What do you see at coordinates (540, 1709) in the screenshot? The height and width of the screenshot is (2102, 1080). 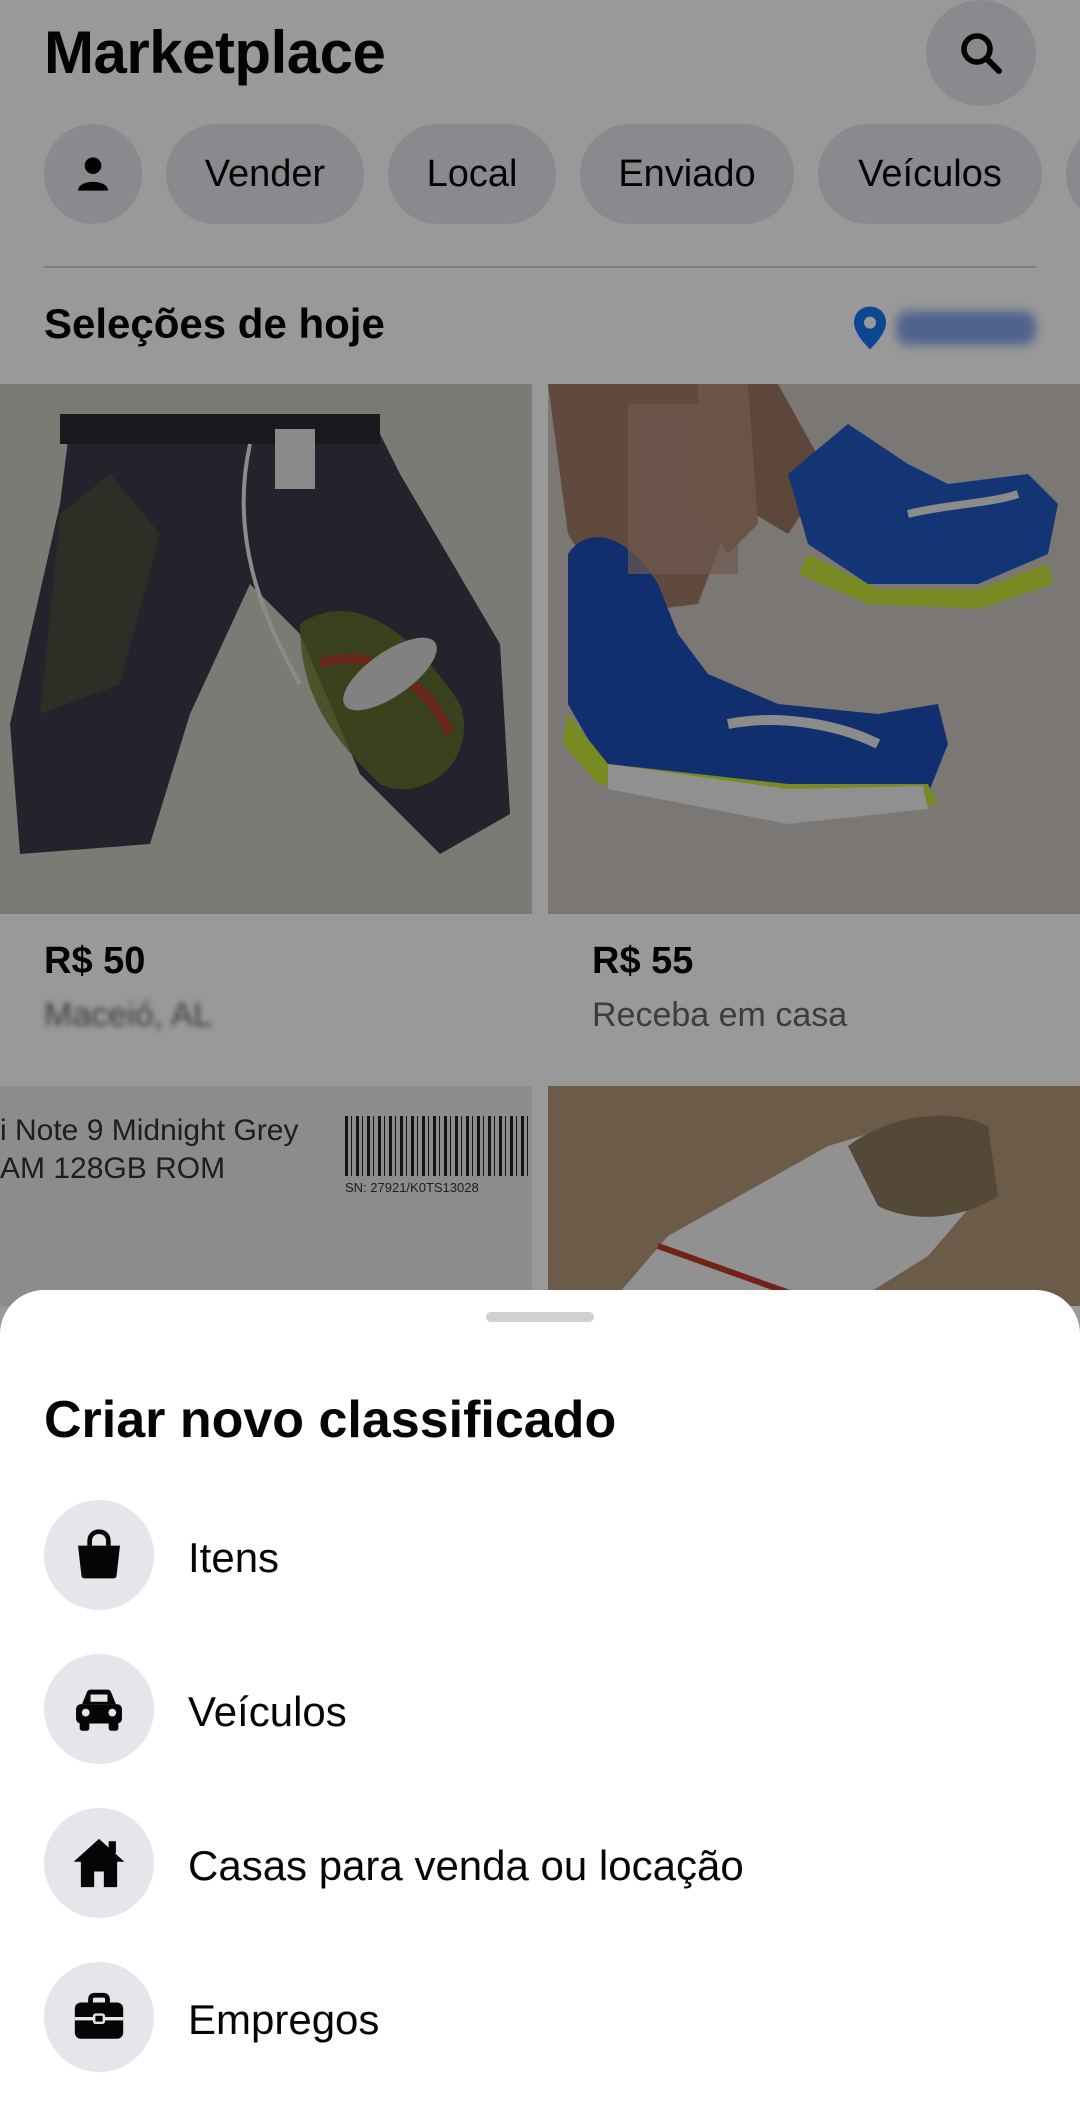 I see `option-veiculos: Veículos` at bounding box center [540, 1709].